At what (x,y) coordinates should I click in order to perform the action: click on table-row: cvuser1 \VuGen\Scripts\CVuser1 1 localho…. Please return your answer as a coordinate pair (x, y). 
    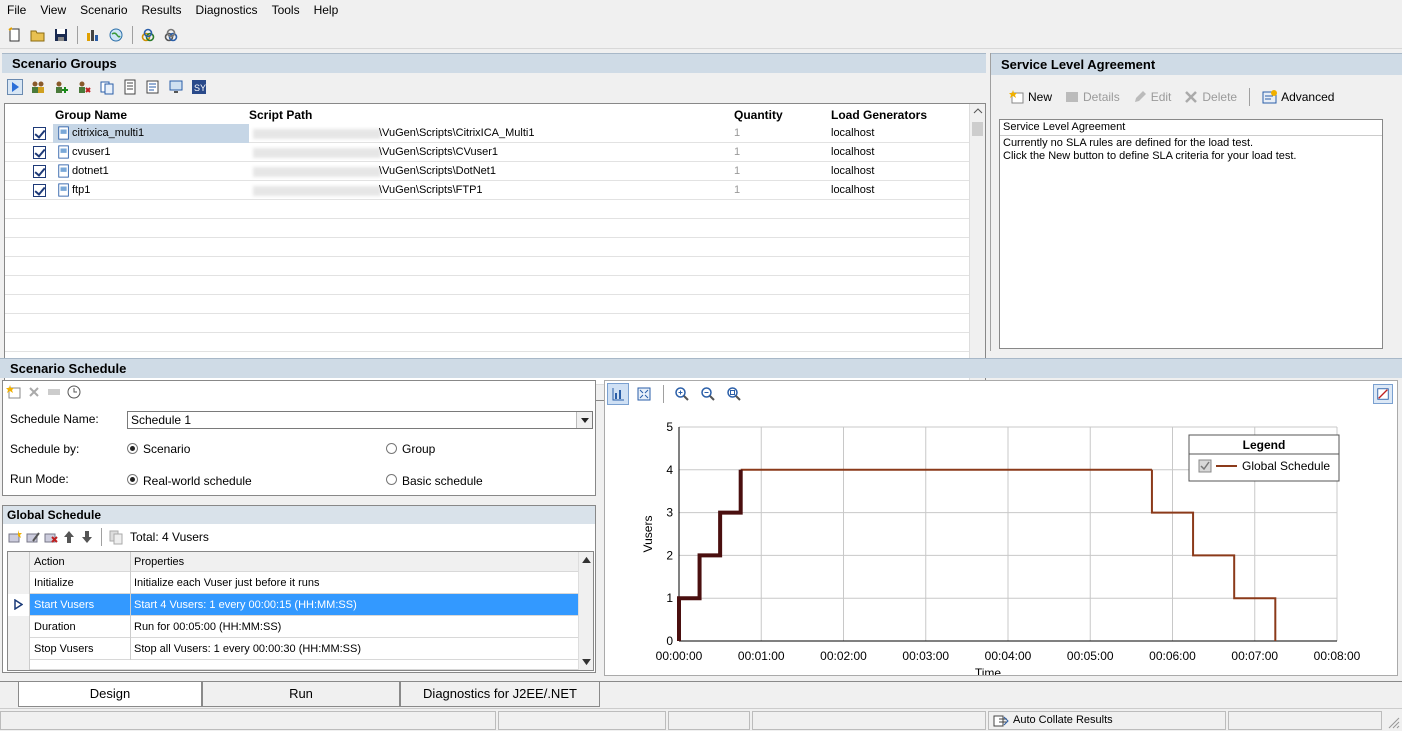
    Looking at the image, I should click on (487, 152).